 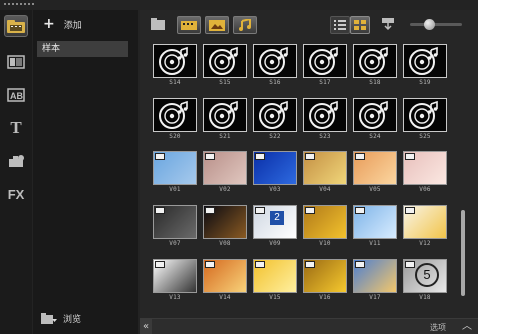 I want to click on thumbnail-number: 2, so click(x=277, y=218).